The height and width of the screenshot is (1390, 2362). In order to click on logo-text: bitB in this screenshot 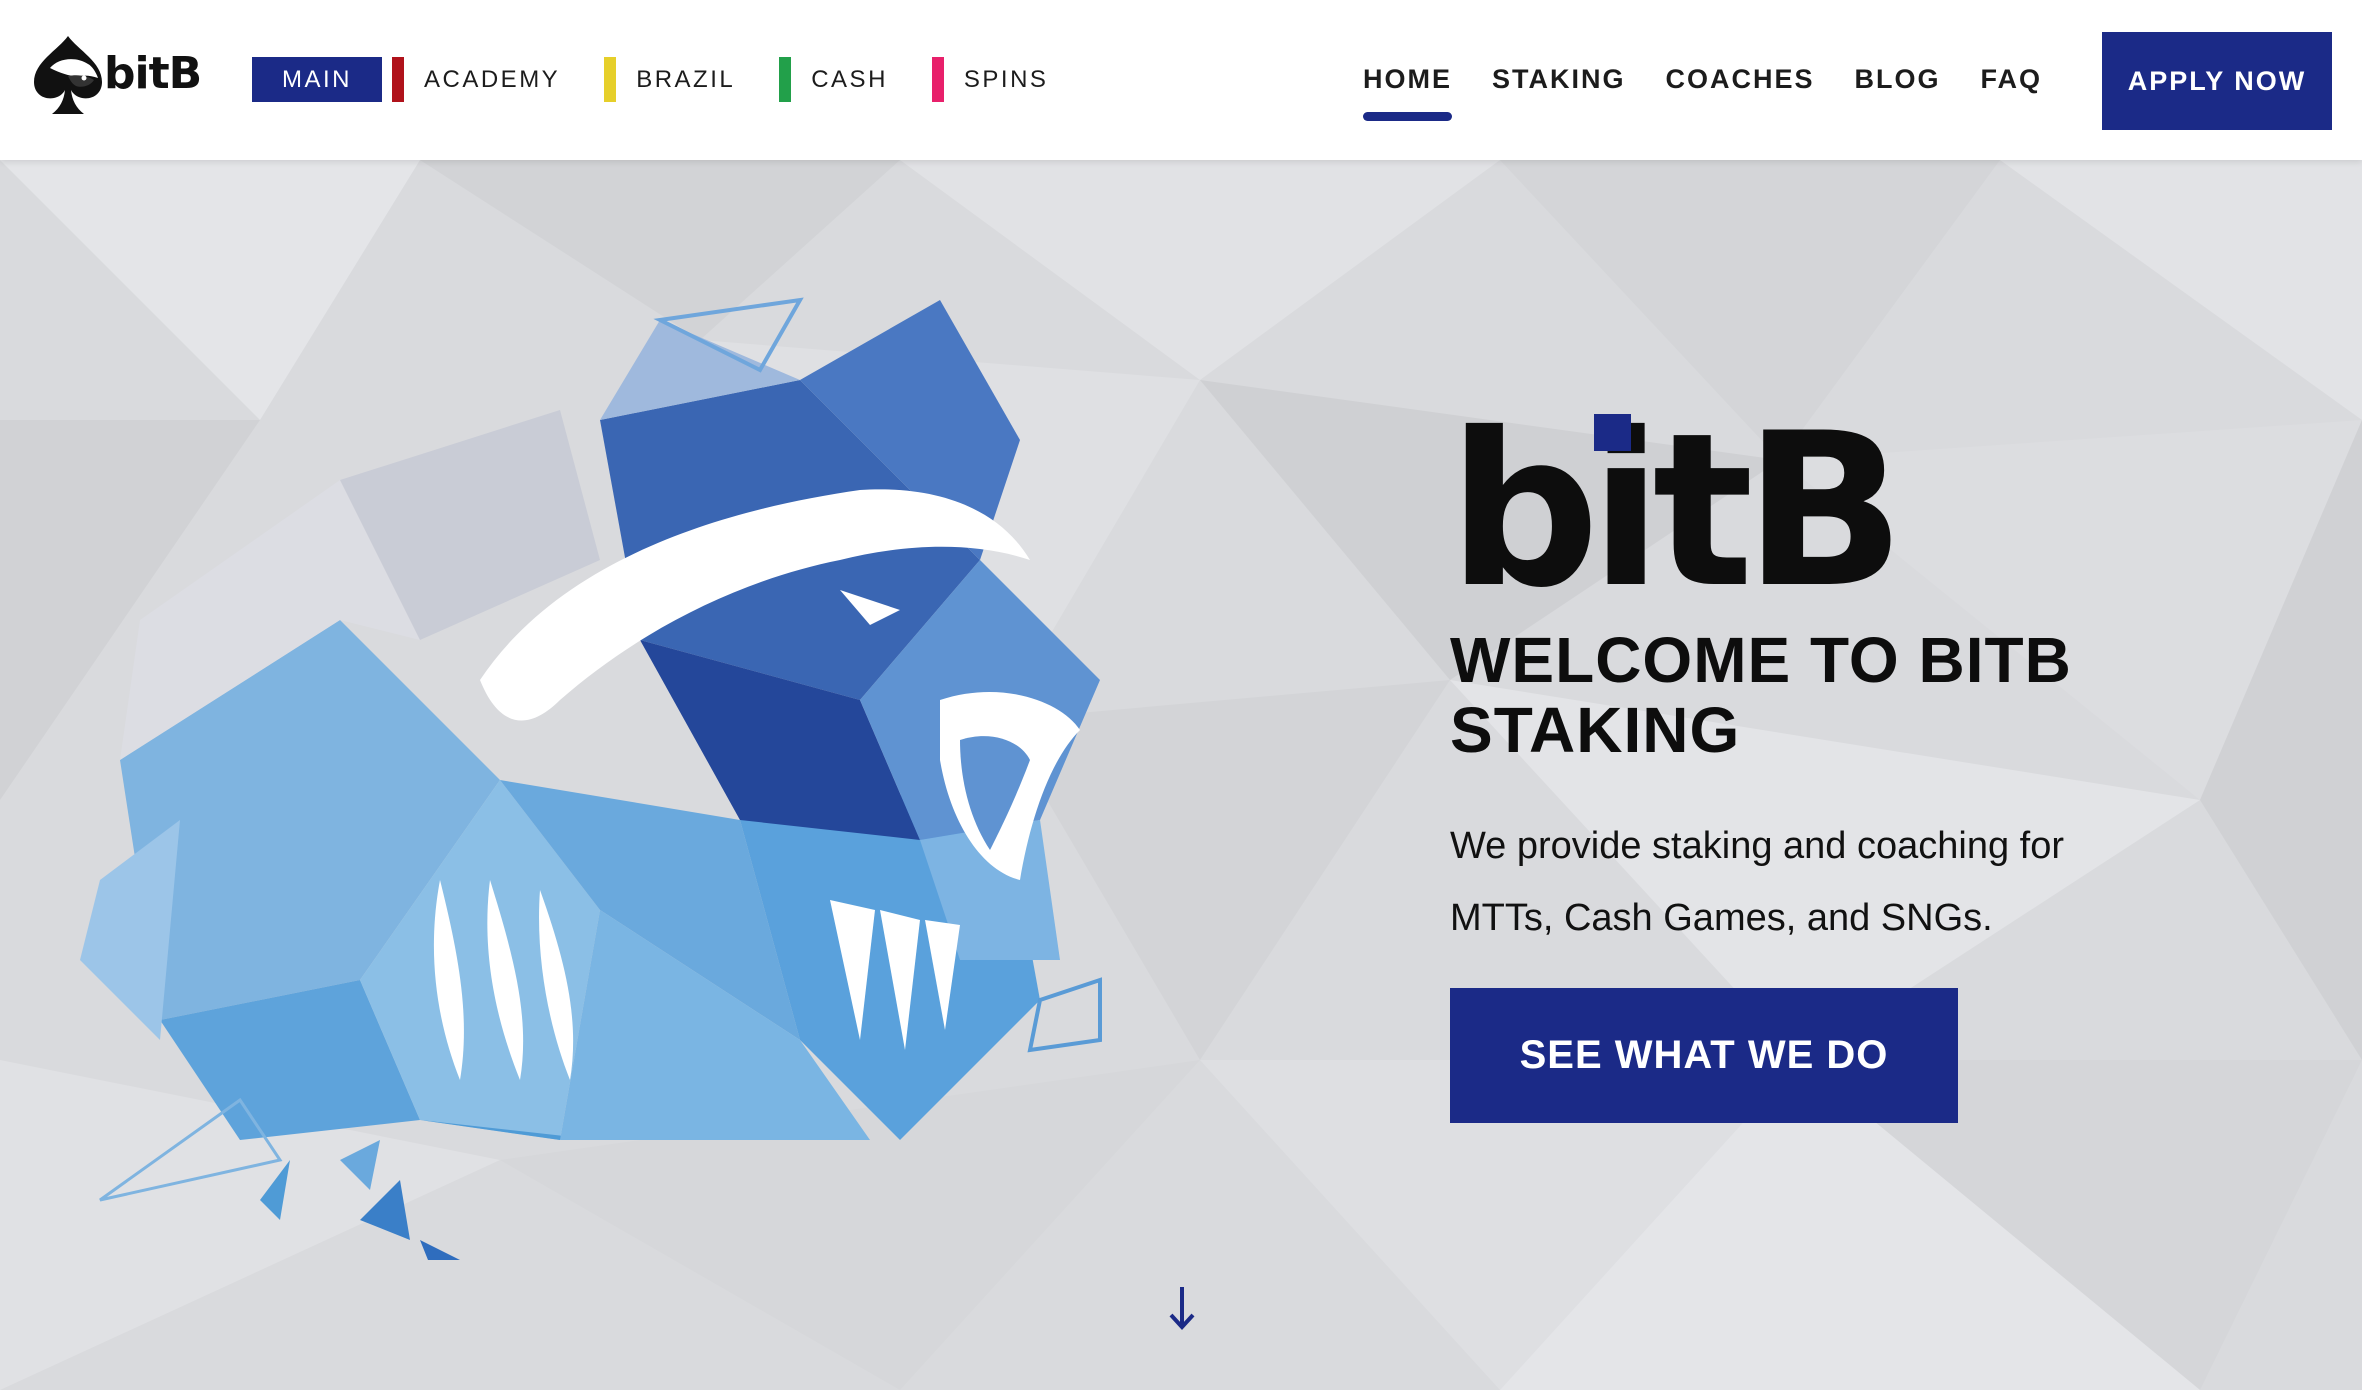, I will do `click(153, 73)`.